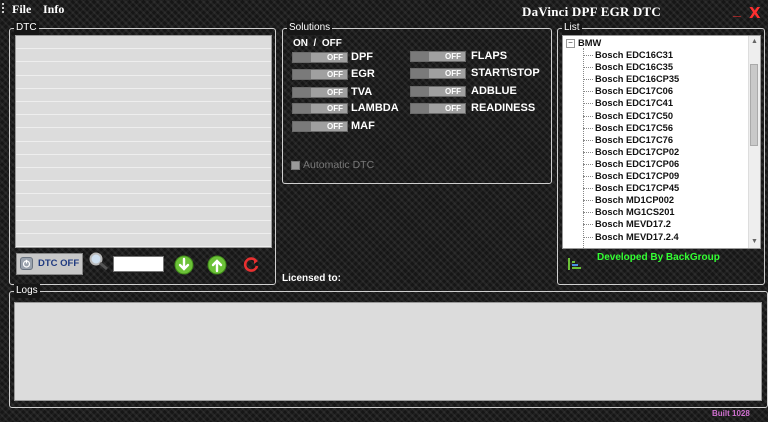 This screenshot has width=768, height=422. I want to click on tree-item: Bosch EDC17CP09, so click(637, 176).